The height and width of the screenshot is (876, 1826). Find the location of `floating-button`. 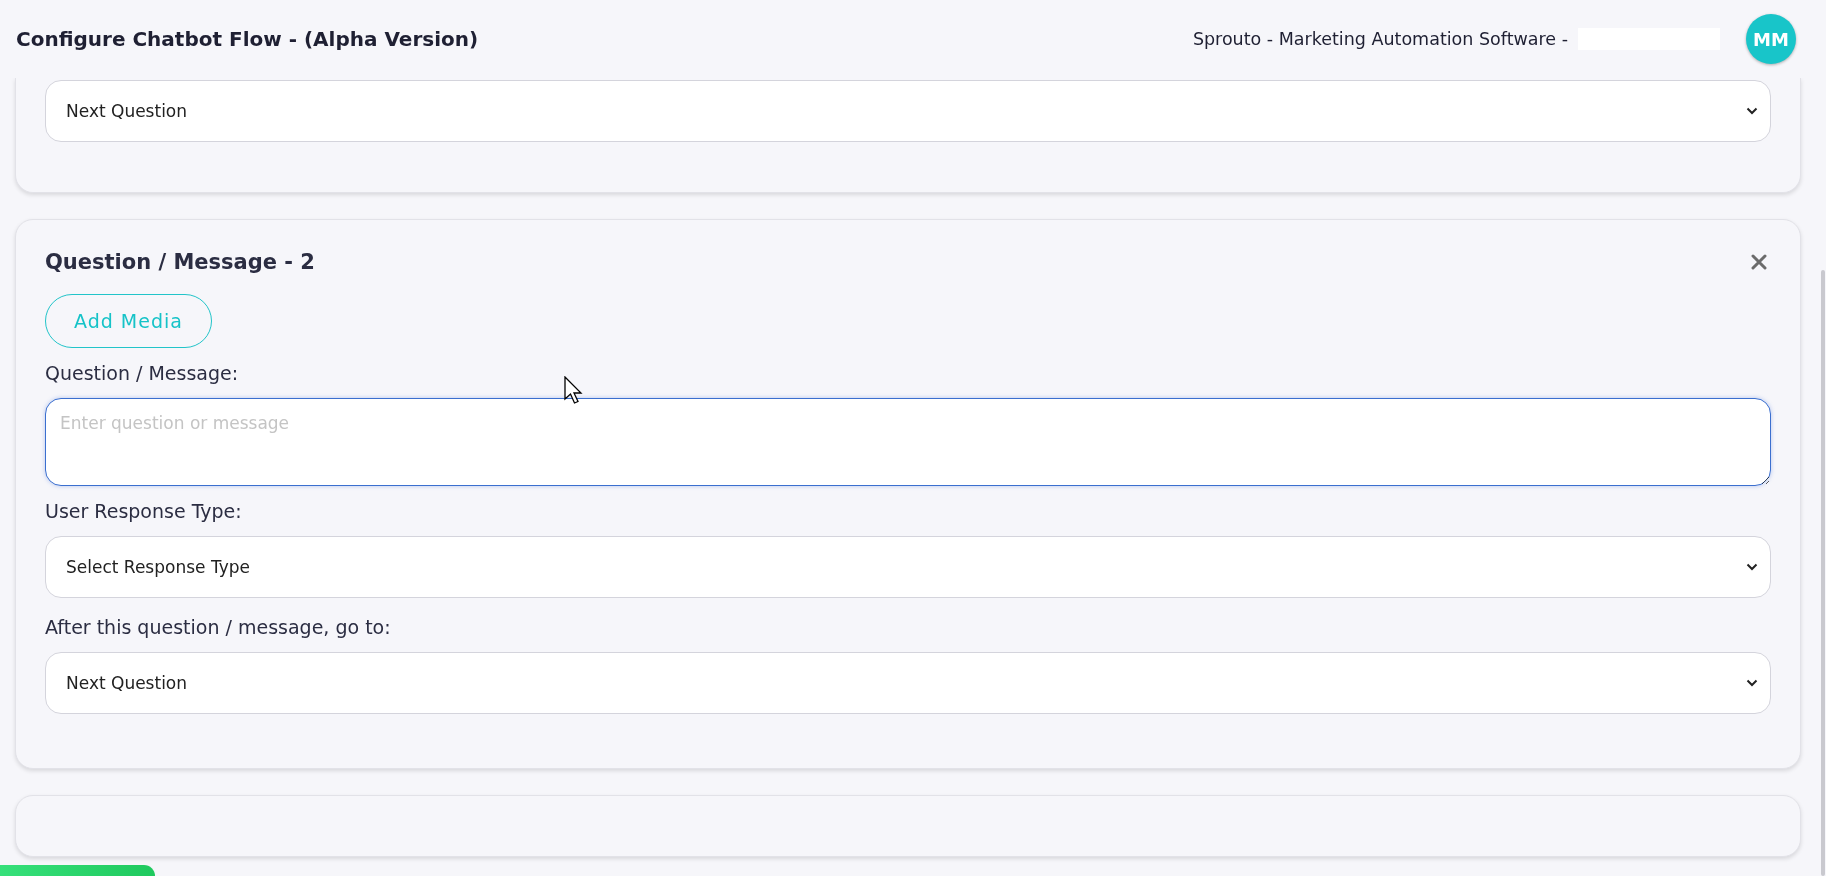

floating-button is located at coordinates (77, 870).